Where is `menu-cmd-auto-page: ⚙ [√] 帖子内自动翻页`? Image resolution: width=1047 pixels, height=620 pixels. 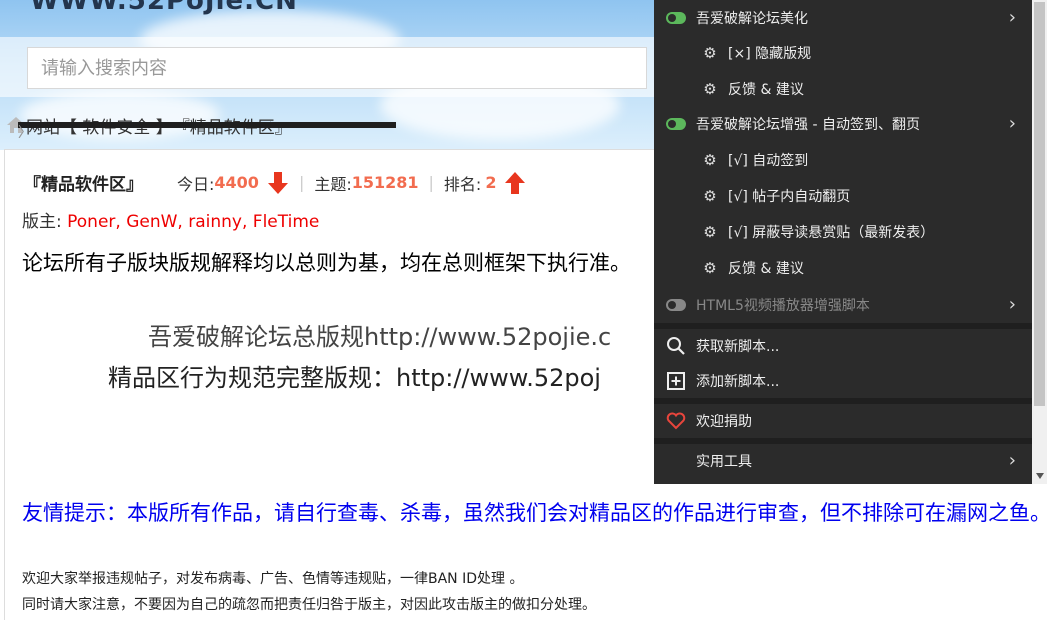 menu-cmd-auto-page: ⚙ [√] 帖子内自动翻页 is located at coordinates (843, 196).